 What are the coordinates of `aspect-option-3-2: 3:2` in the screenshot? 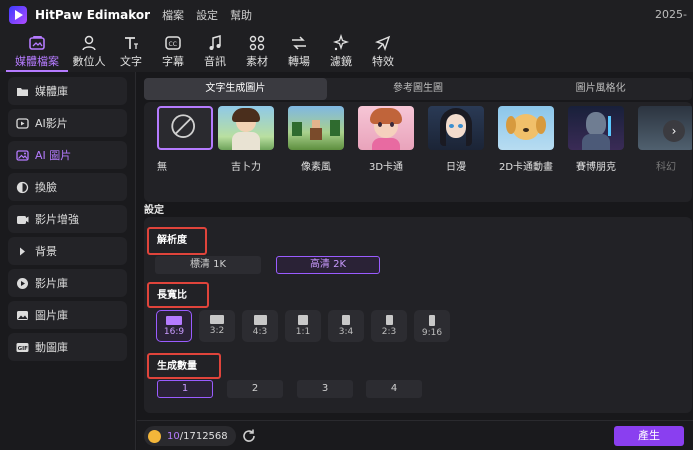 It's located at (217, 326).